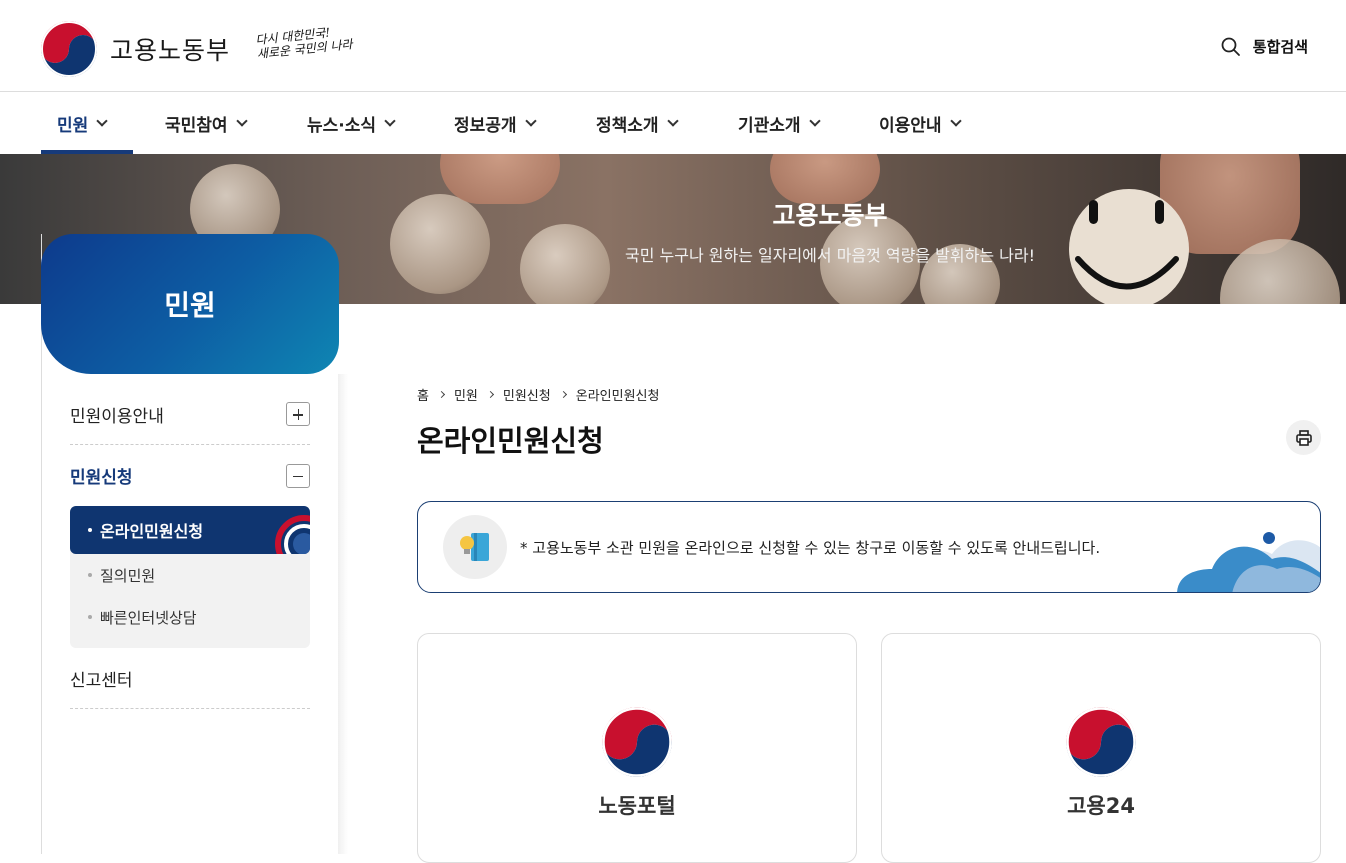 The height and width of the screenshot is (863, 1346). I want to click on breadcrumb-application: 민원신청, so click(527, 394).